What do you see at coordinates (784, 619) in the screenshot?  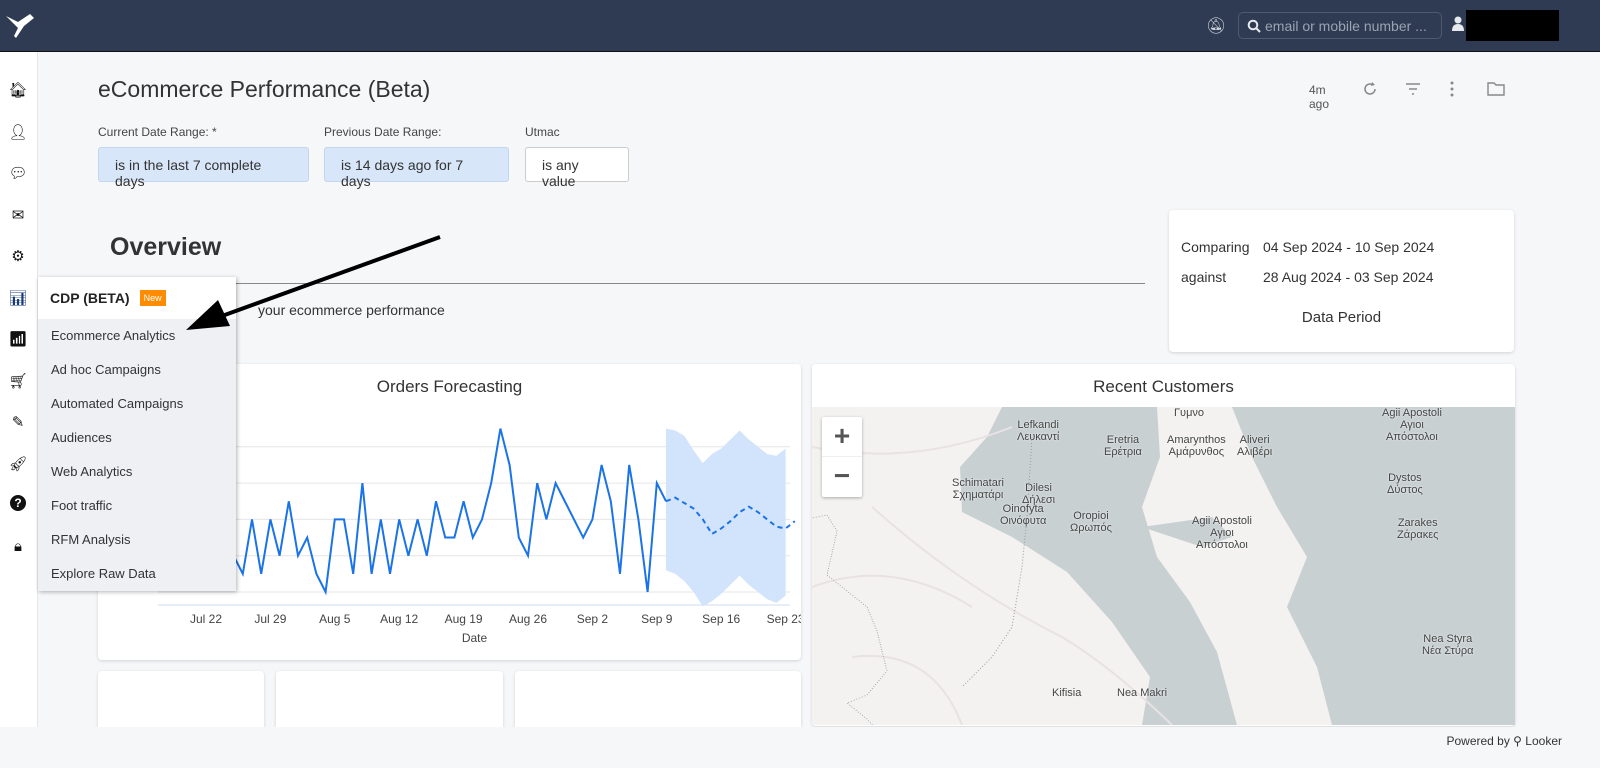 I see `x-tick-label: Sep 23` at bounding box center [784, 619].